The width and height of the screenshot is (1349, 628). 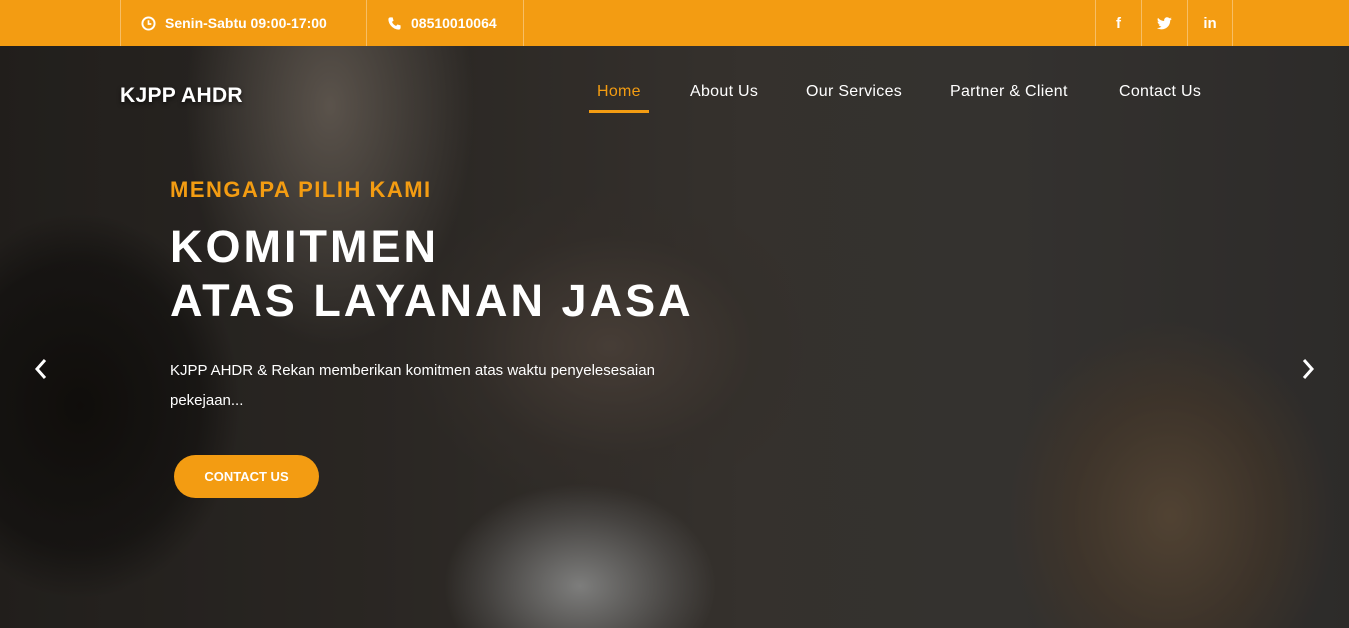 I want to click on business-hours-text: Senin-Sabtu 09:00-17:00, so click(x=246, y=23).